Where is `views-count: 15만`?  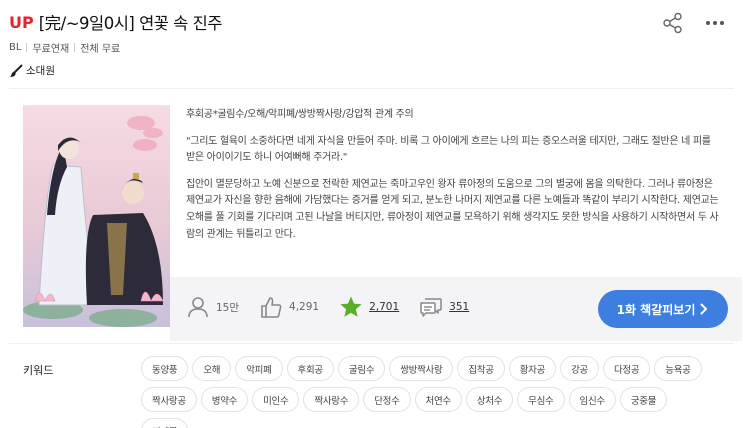 views-count: 15만 is located at coordinates (228, 307).